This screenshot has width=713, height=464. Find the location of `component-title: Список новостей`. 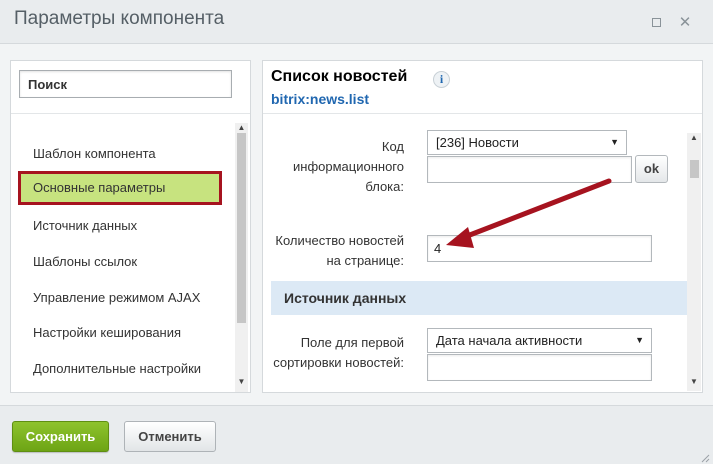

component-title: Список новостей is located at coordinates (339, 76).